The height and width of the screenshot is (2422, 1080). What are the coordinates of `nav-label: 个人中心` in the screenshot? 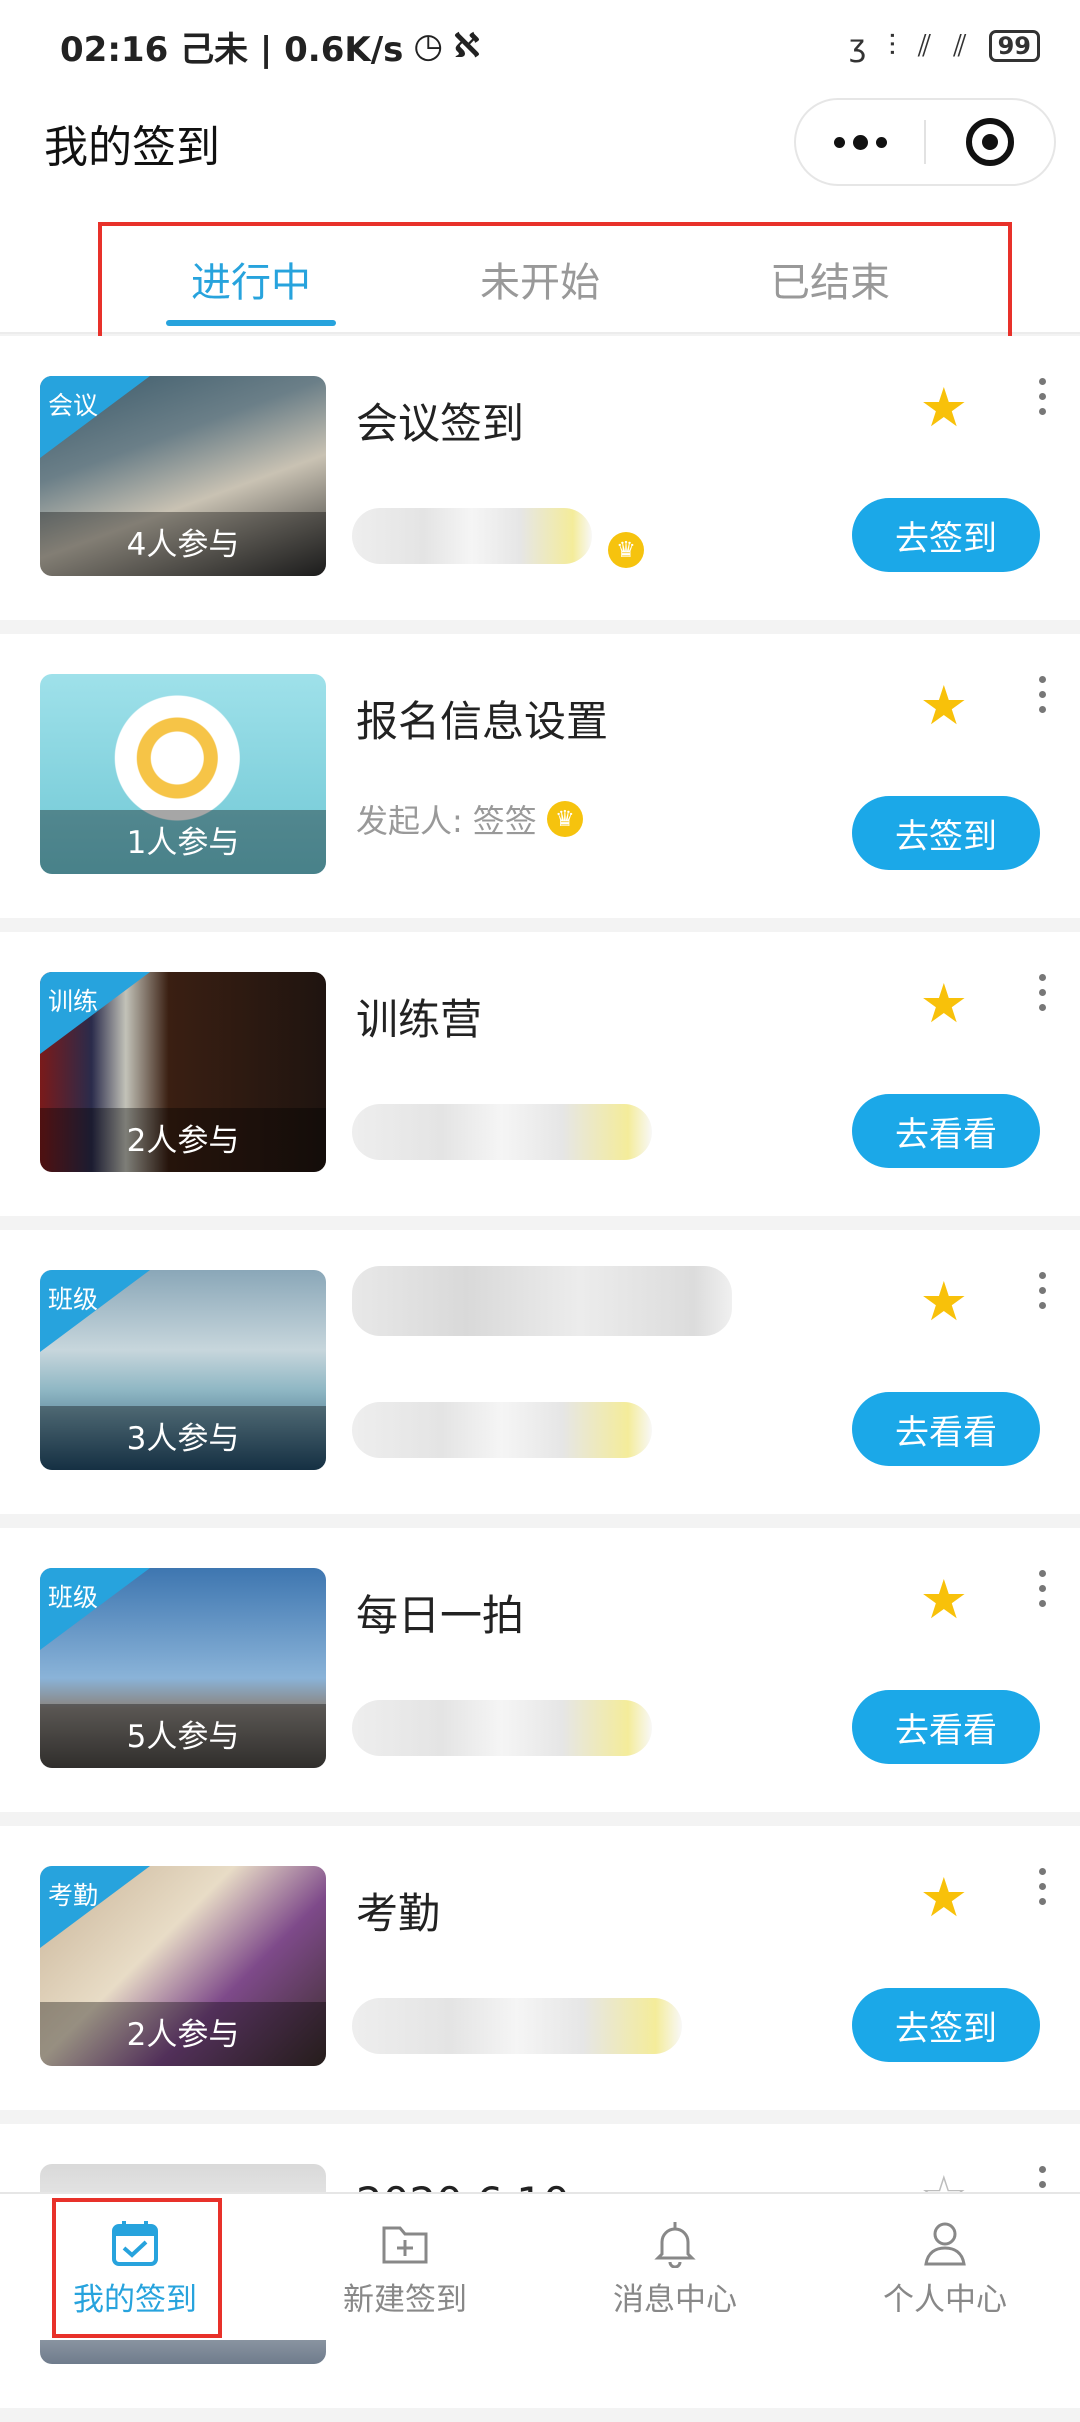 It's located at (945, 2299).